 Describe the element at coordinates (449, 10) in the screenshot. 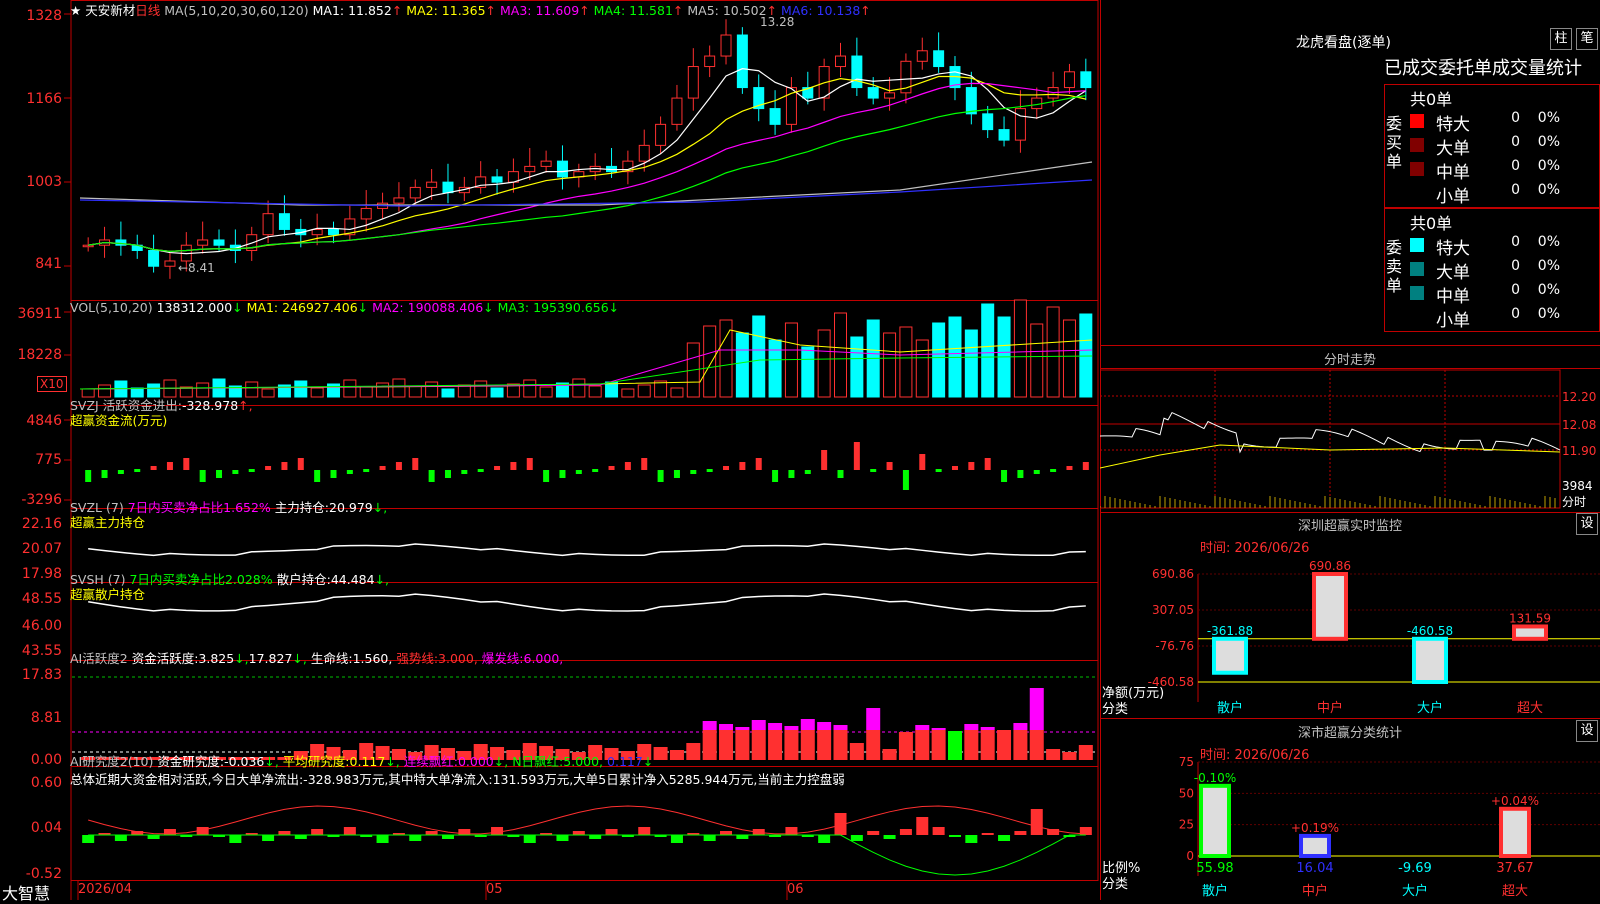

I see `ma-value-2: MA2: 11.365↑` at that location.